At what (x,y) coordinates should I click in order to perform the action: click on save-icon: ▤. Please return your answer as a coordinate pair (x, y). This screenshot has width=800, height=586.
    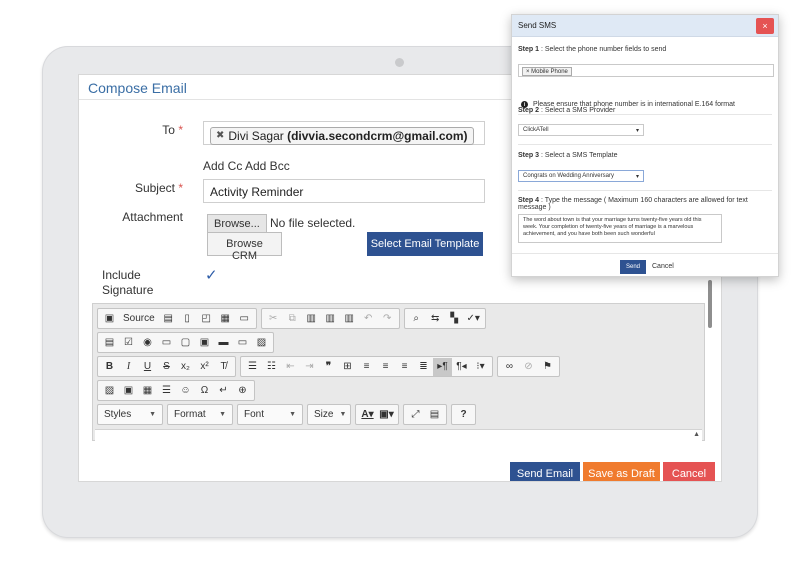
    Looking at the image, I should click on (168, 319).